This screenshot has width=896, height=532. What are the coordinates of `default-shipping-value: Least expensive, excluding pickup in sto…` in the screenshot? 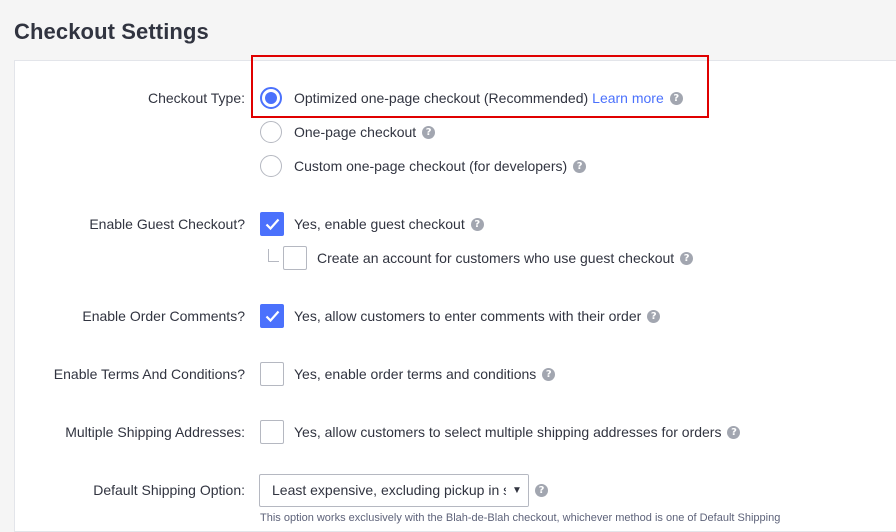 It's located at (400, 490).